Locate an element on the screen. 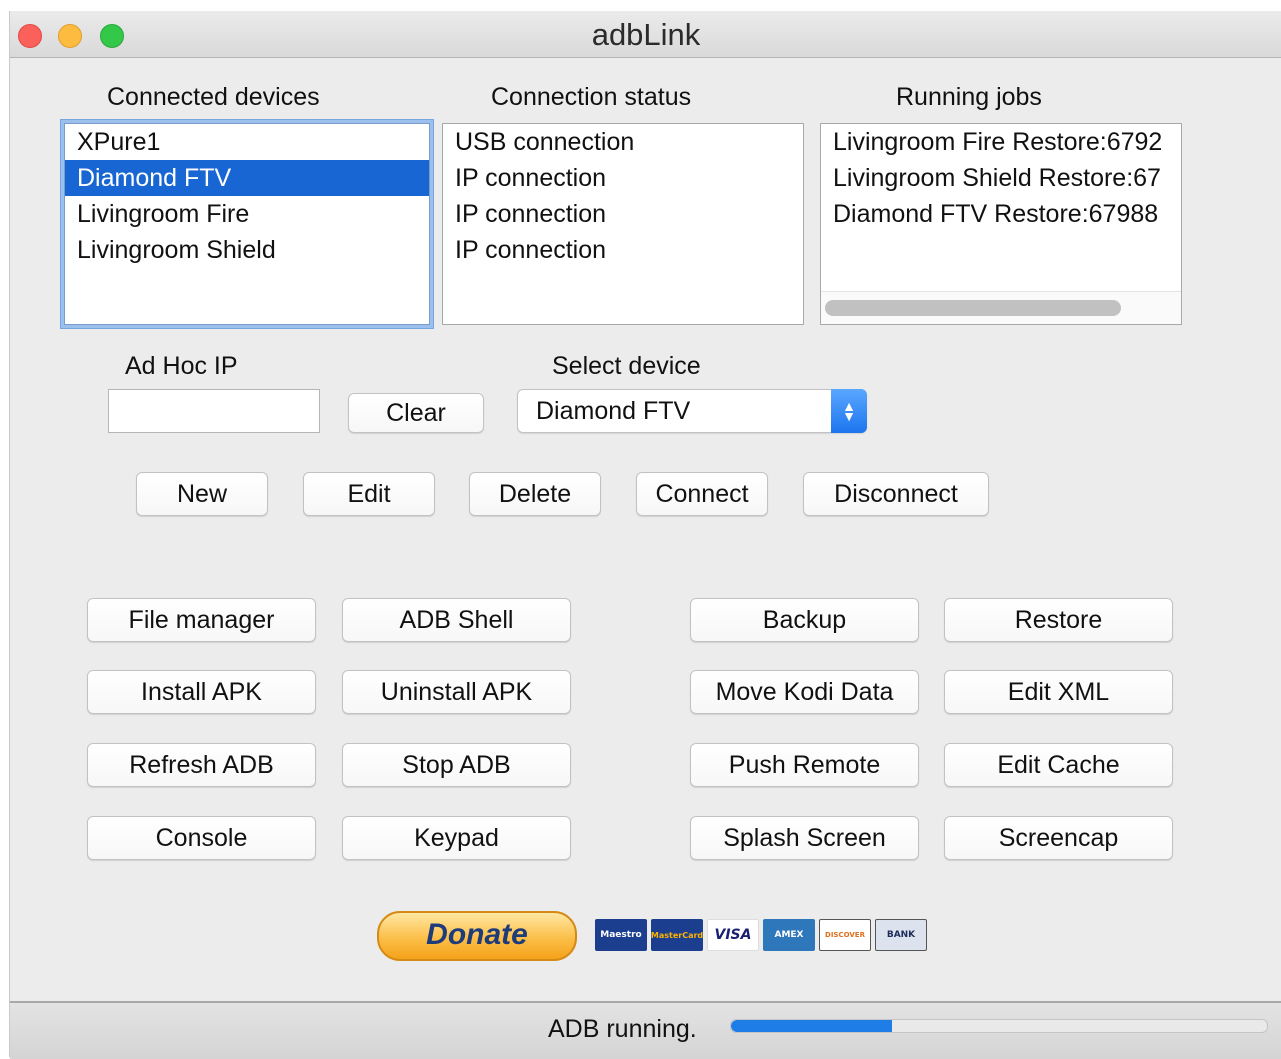  status-text: ADB running. is located at coordinates (622, 1029).